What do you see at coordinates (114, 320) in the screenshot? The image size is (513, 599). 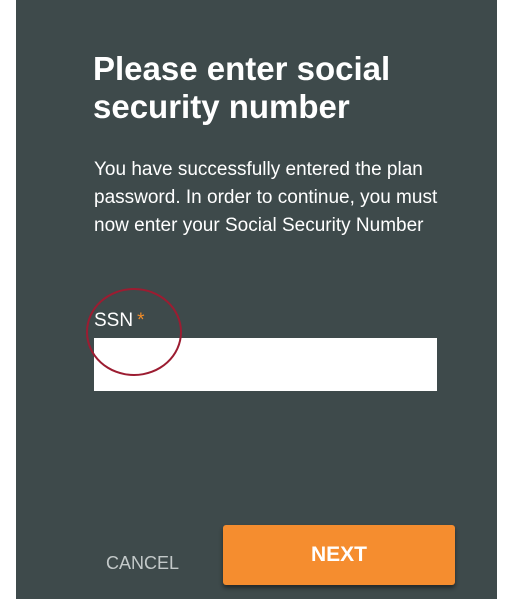 I see `ssn-label-text: SSN` at bounding box center [114, 320].